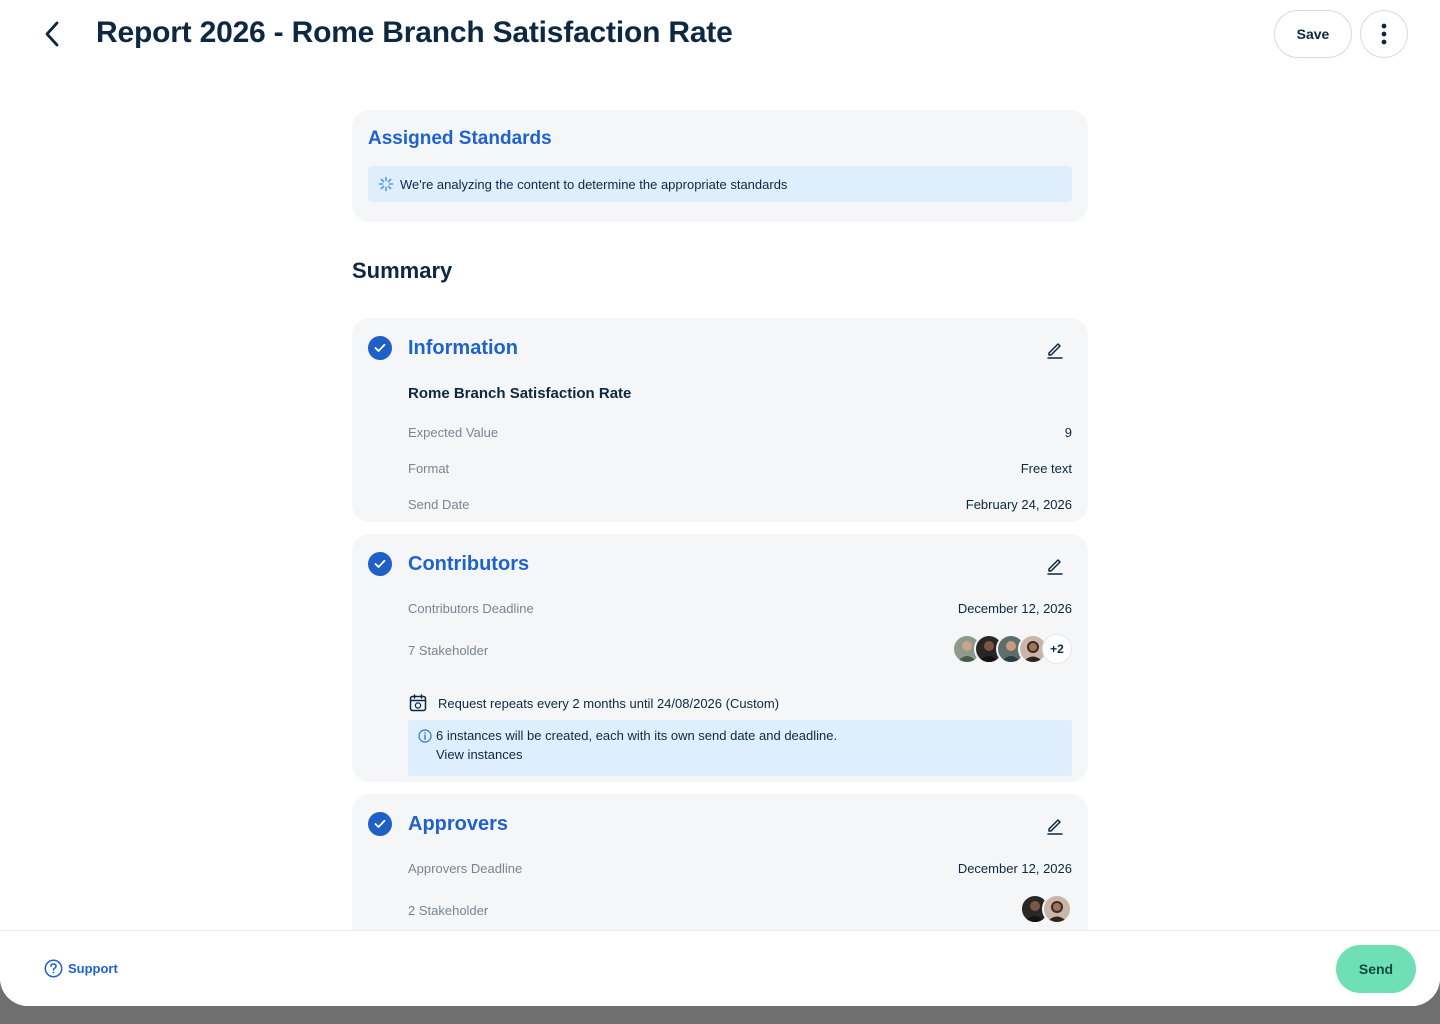 This screenshot has width=1440, height=1024. I want to click on edit-information-button, so click(1055, 349).